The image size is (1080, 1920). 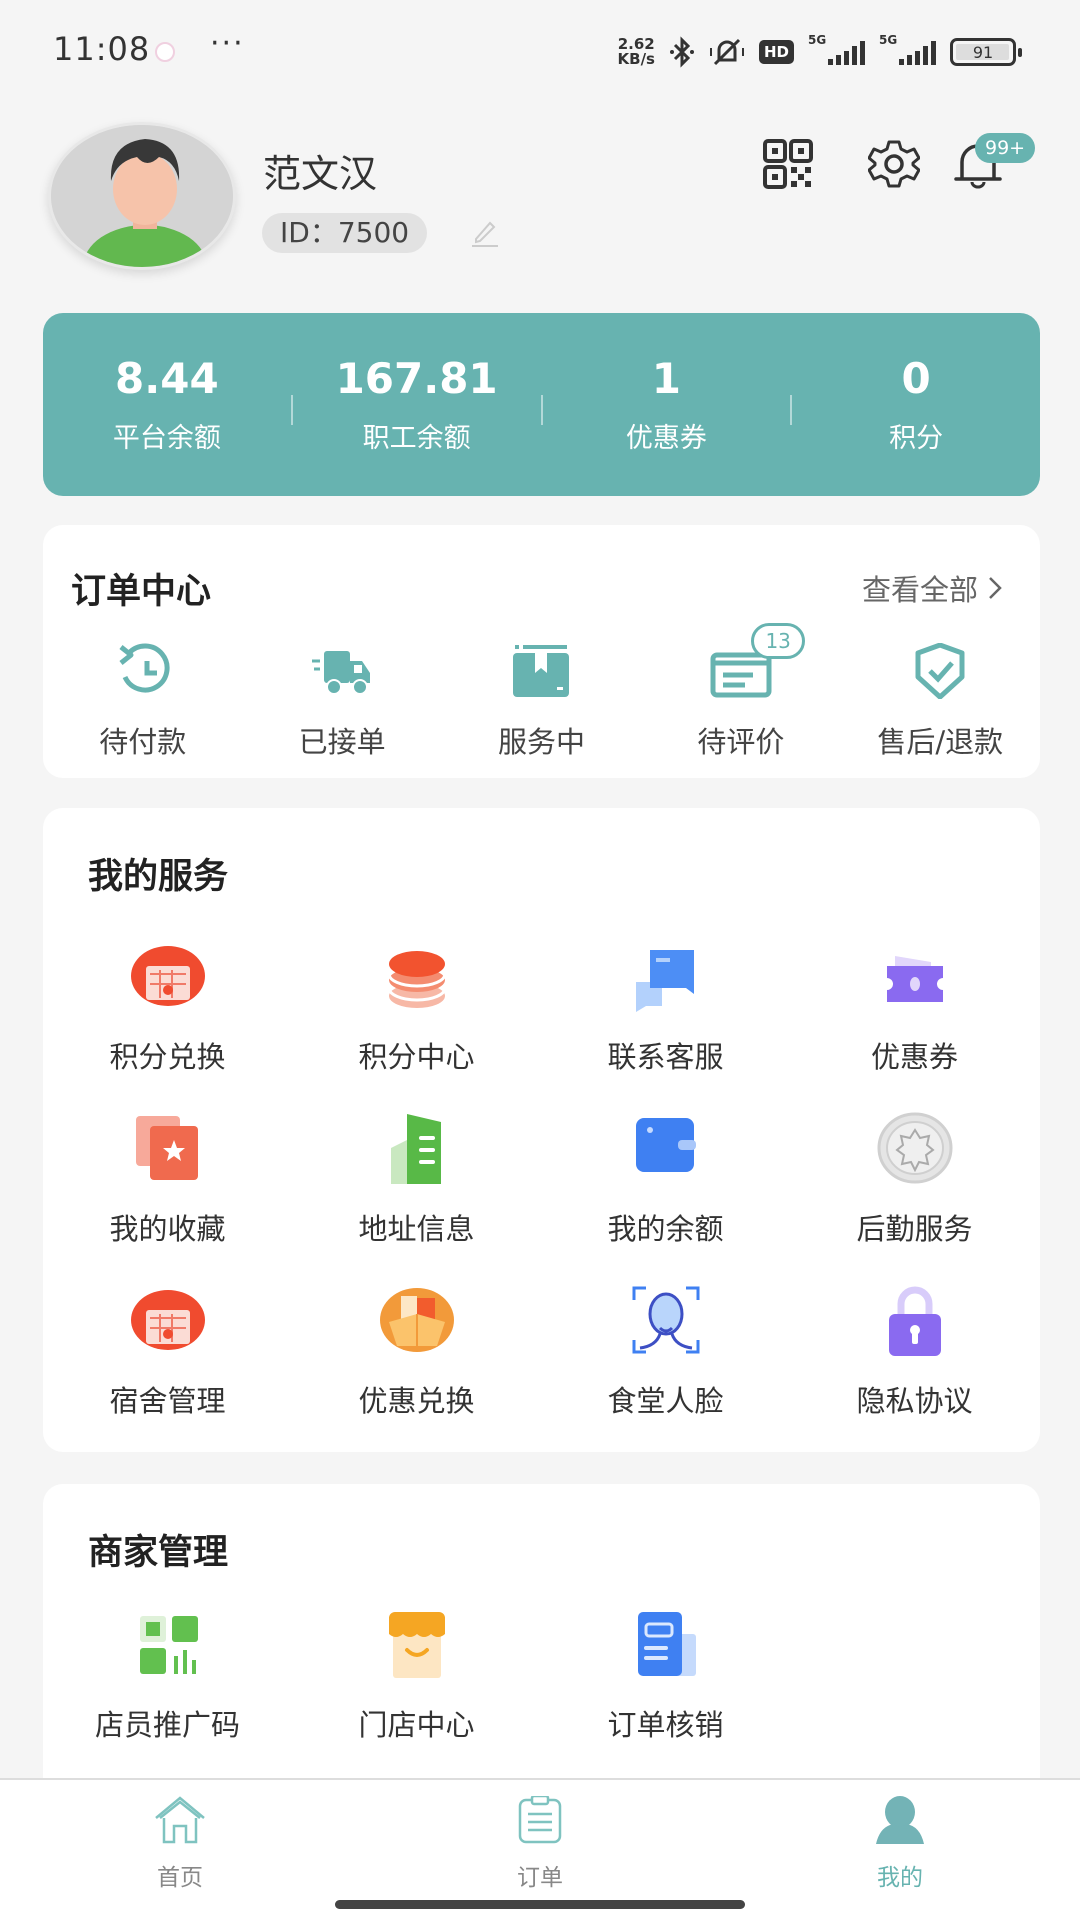 What do you see at coordinates (540, 50) in the screenshot?
I see `status-bar: 11:08 ··· 2.62 KB/s HD 5G 5G 91` at bounding box center [540, 50].